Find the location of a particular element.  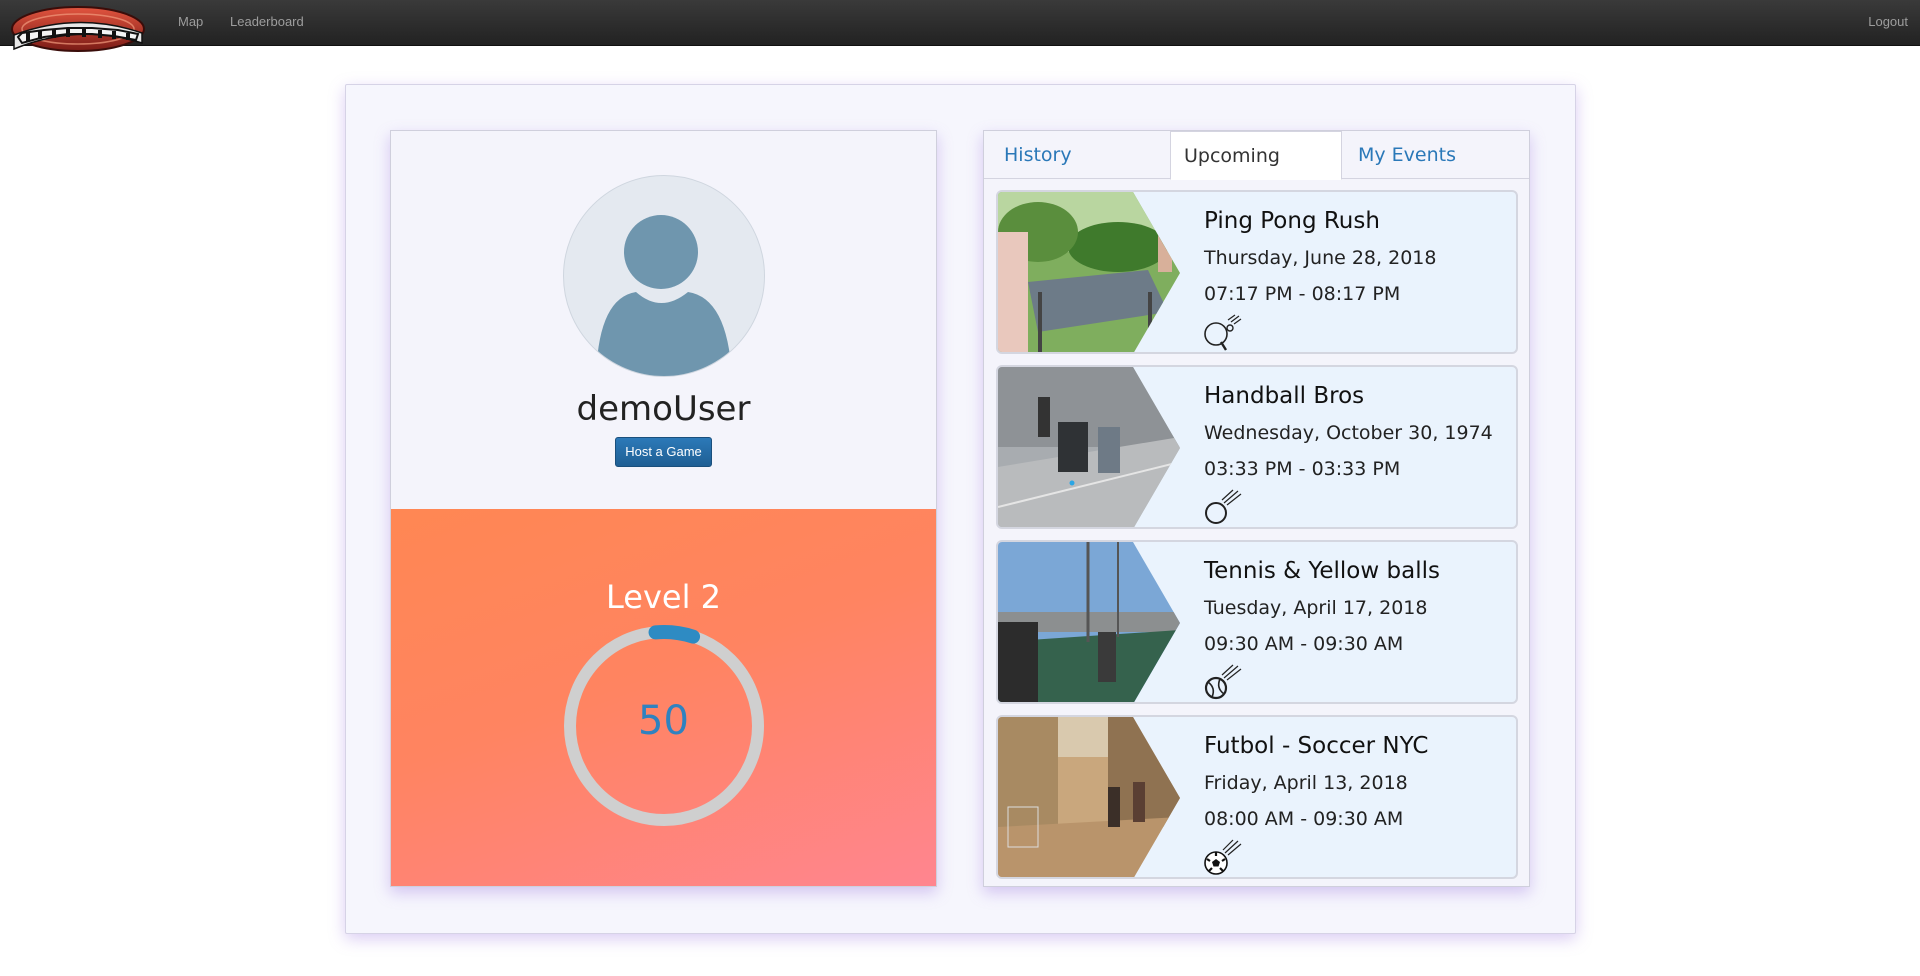

tab-upcoming: Upcoming is located at coordinates (1256, 155).